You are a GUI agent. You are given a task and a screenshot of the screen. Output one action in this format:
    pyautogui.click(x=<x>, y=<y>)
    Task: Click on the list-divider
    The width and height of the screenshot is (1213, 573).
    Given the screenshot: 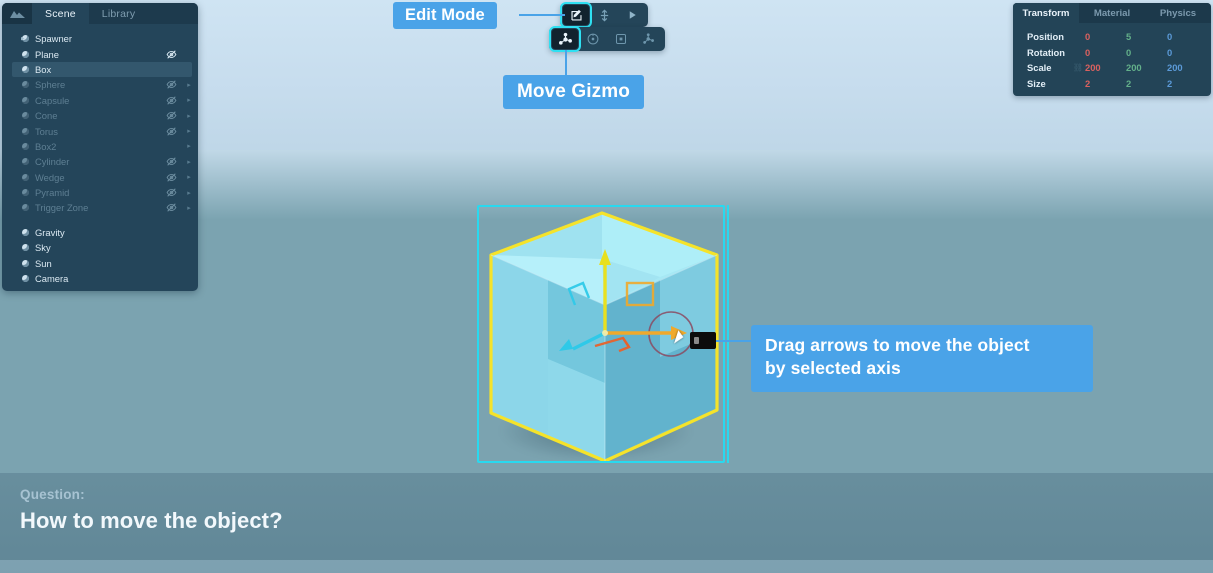 What is the action you would take?
    pyautogui.click(x=100, y=220)
    